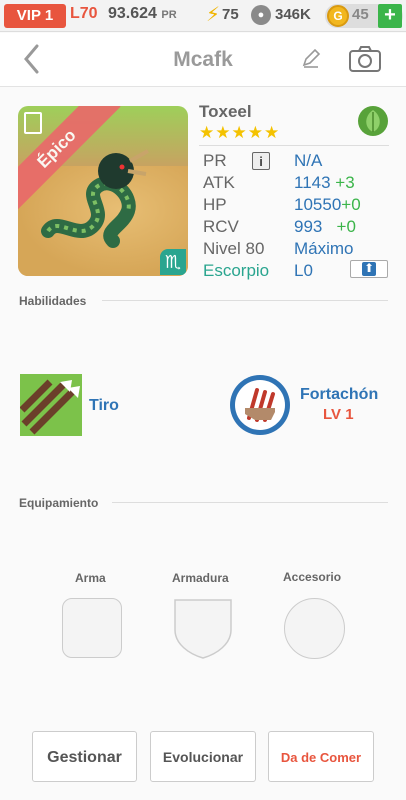 Image resolution: width=406 pixels, height=800 pixels. Describe the element at coordinates (203, 16) in the screenshot. I see `status-bar: VIP 1 L70 93.624 PR ⚡ 75 ● 346K G 45 +` at that location.